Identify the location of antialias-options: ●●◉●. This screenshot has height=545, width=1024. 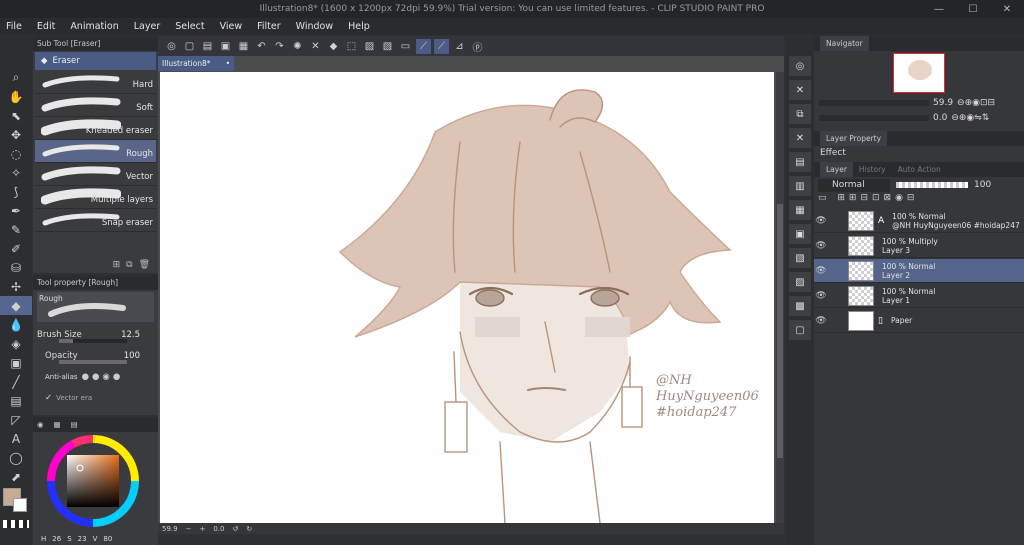
(103, 377).